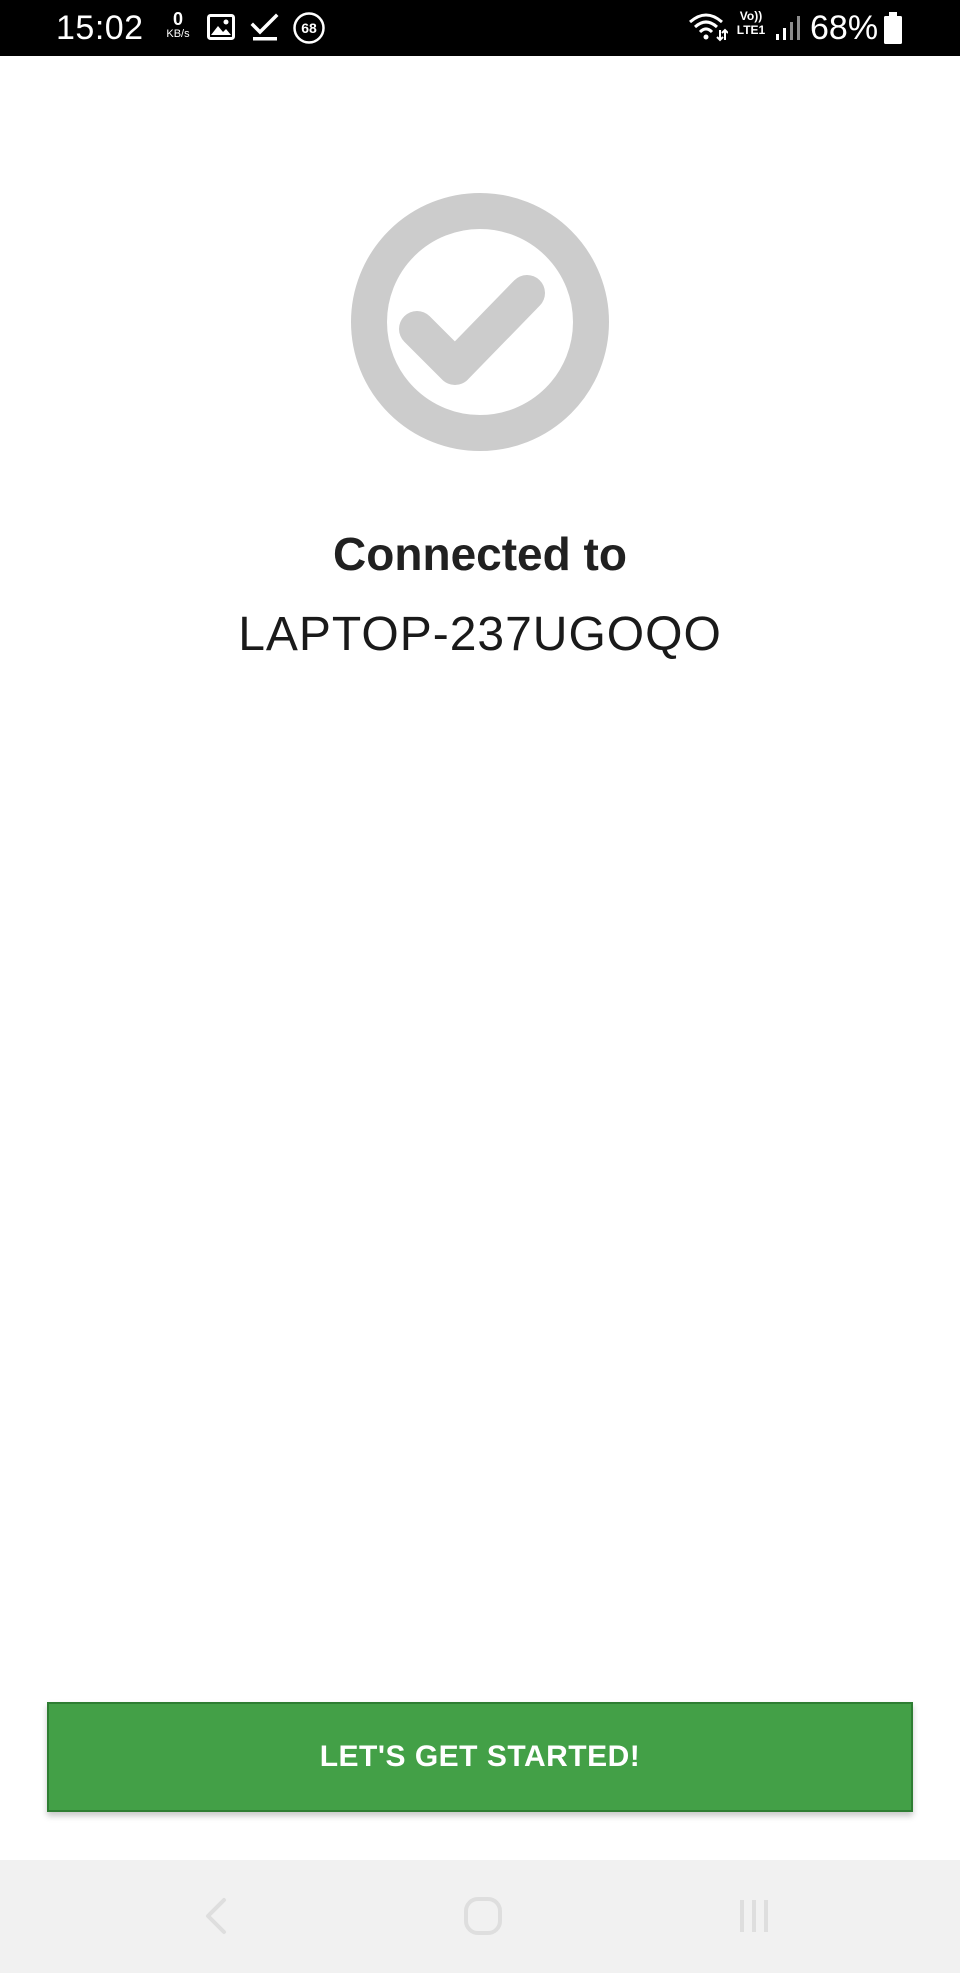  What do you see at coordinates (178, 34) in the screenshot?
I see `data-speed-unit: KB/s` at bounding box center [178, 34].